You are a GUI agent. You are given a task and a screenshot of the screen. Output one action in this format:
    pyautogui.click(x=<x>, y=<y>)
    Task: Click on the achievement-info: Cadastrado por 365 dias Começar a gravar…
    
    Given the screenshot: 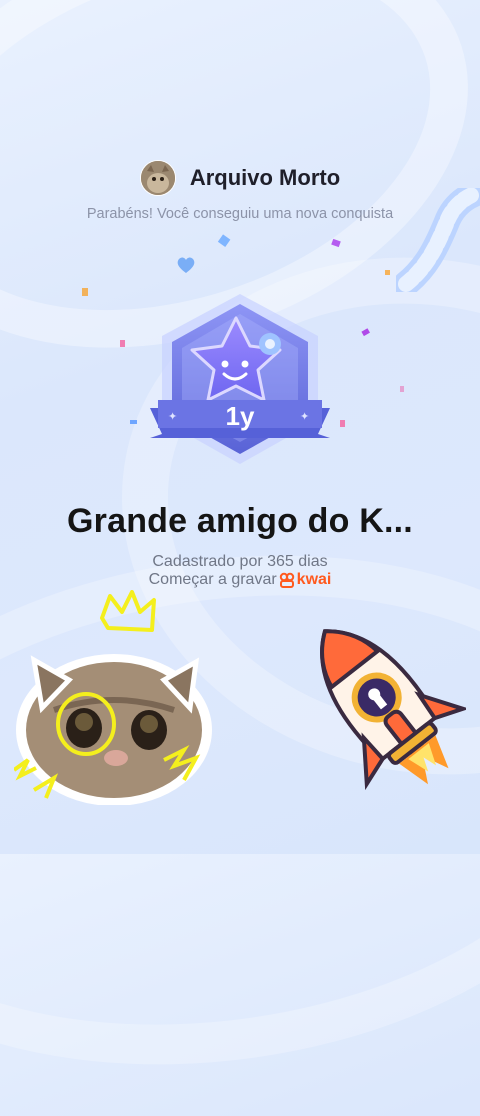 What is the action you would take?
    pyautogui.click(x=240, y=571)
    